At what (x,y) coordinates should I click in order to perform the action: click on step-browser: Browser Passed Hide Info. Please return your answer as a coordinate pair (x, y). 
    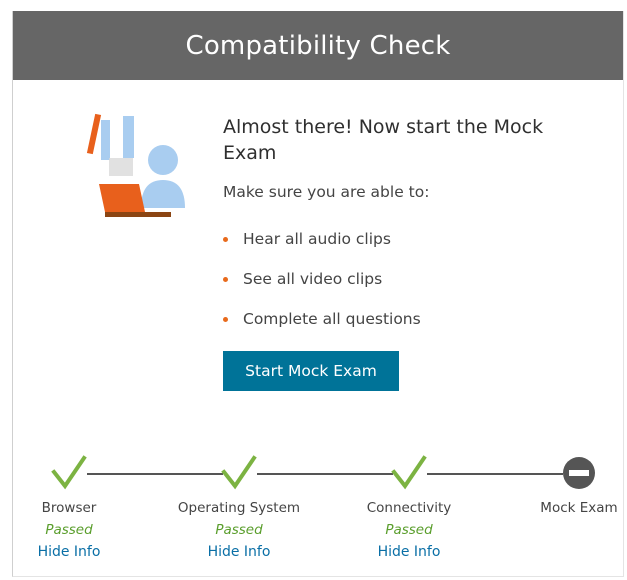
    Looking at the image, I should click on (69, 505).